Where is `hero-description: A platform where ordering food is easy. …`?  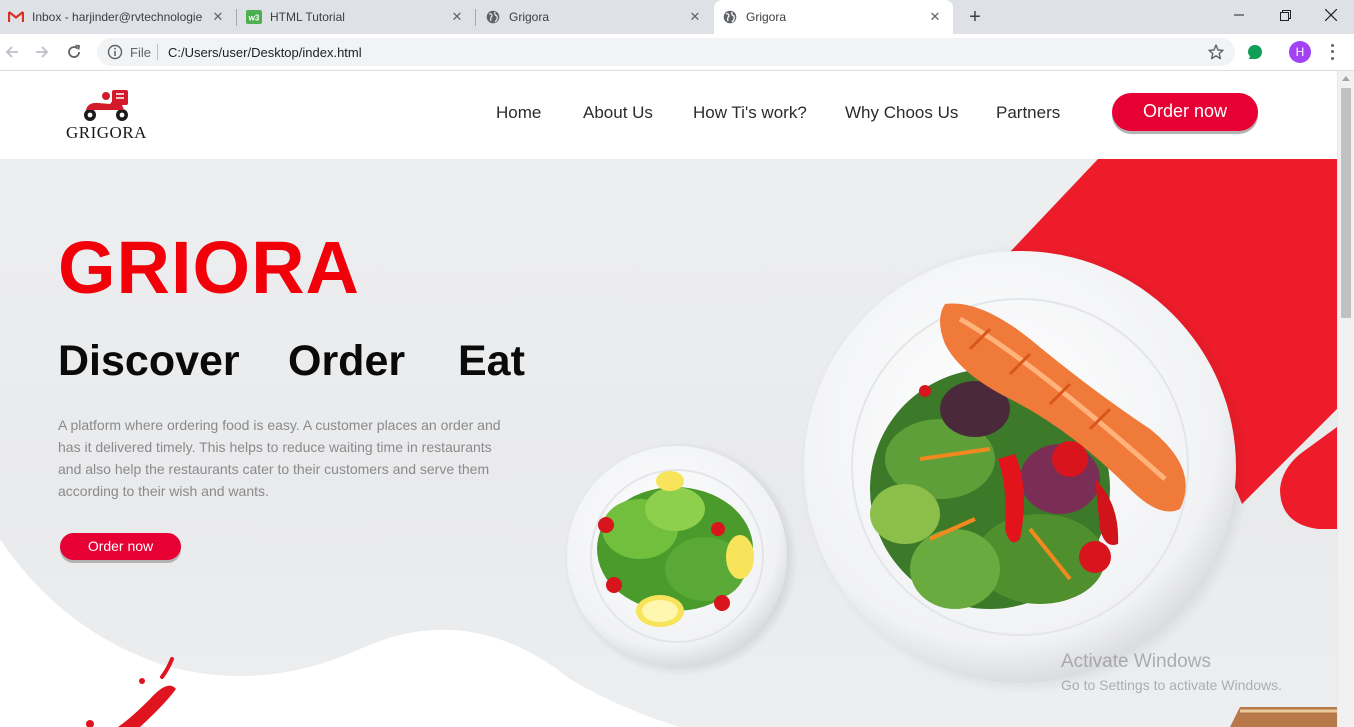 hero-description: A platform where ordering food is easy. … is located at coordinates (279, 458).